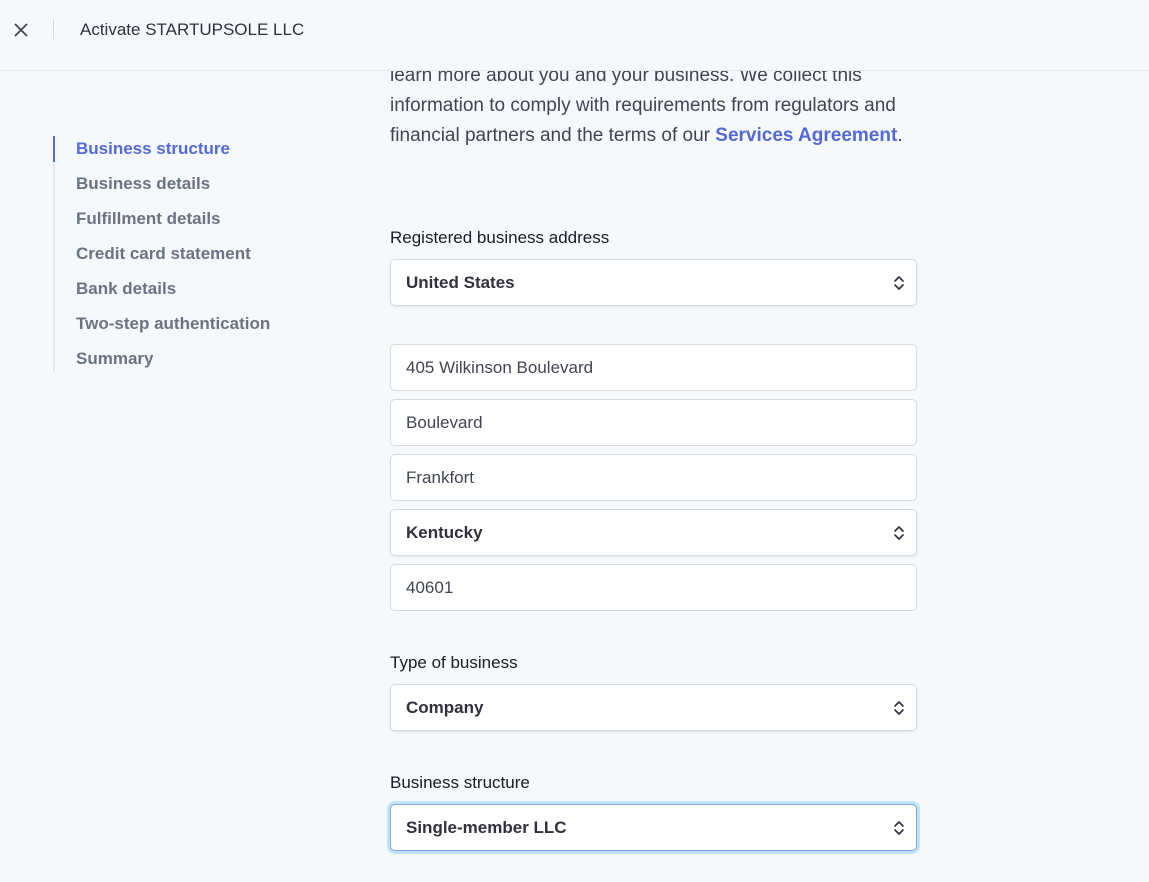  I want to click on nav-item-fulfillment-details: Fulfillment details, so click(148, 219).